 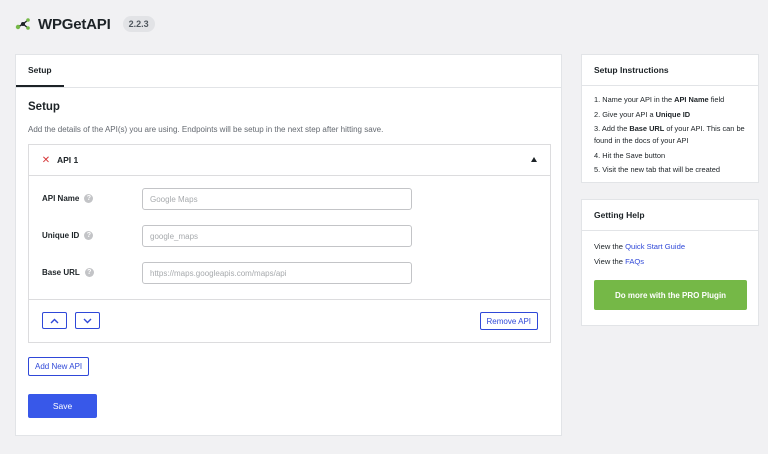 I want to click on move-down-button, so click(x=87, y=320).